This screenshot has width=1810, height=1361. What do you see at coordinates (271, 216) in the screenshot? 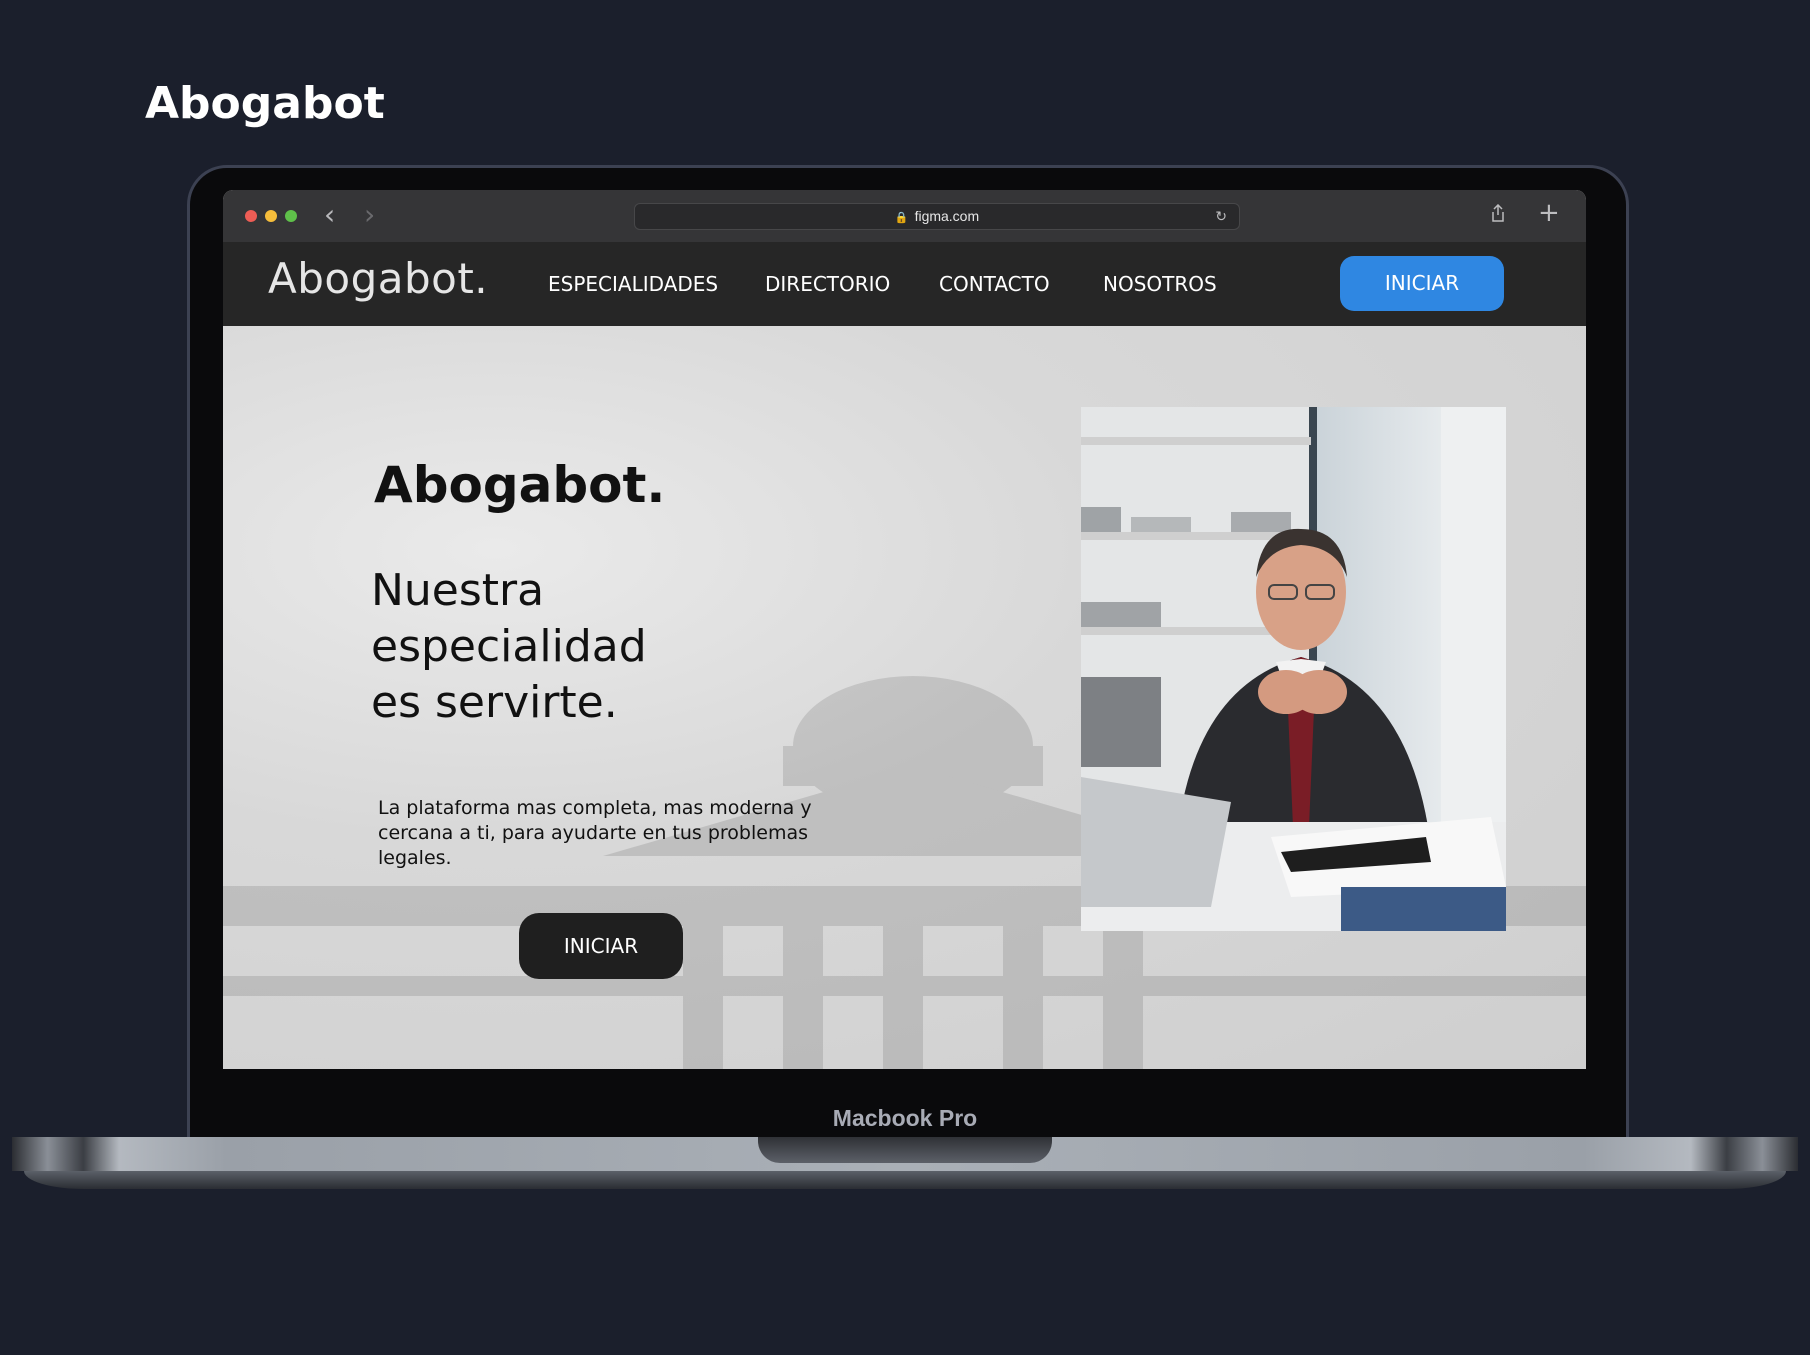
I see `minimize-window-icon` at bounding box center [271, 216].